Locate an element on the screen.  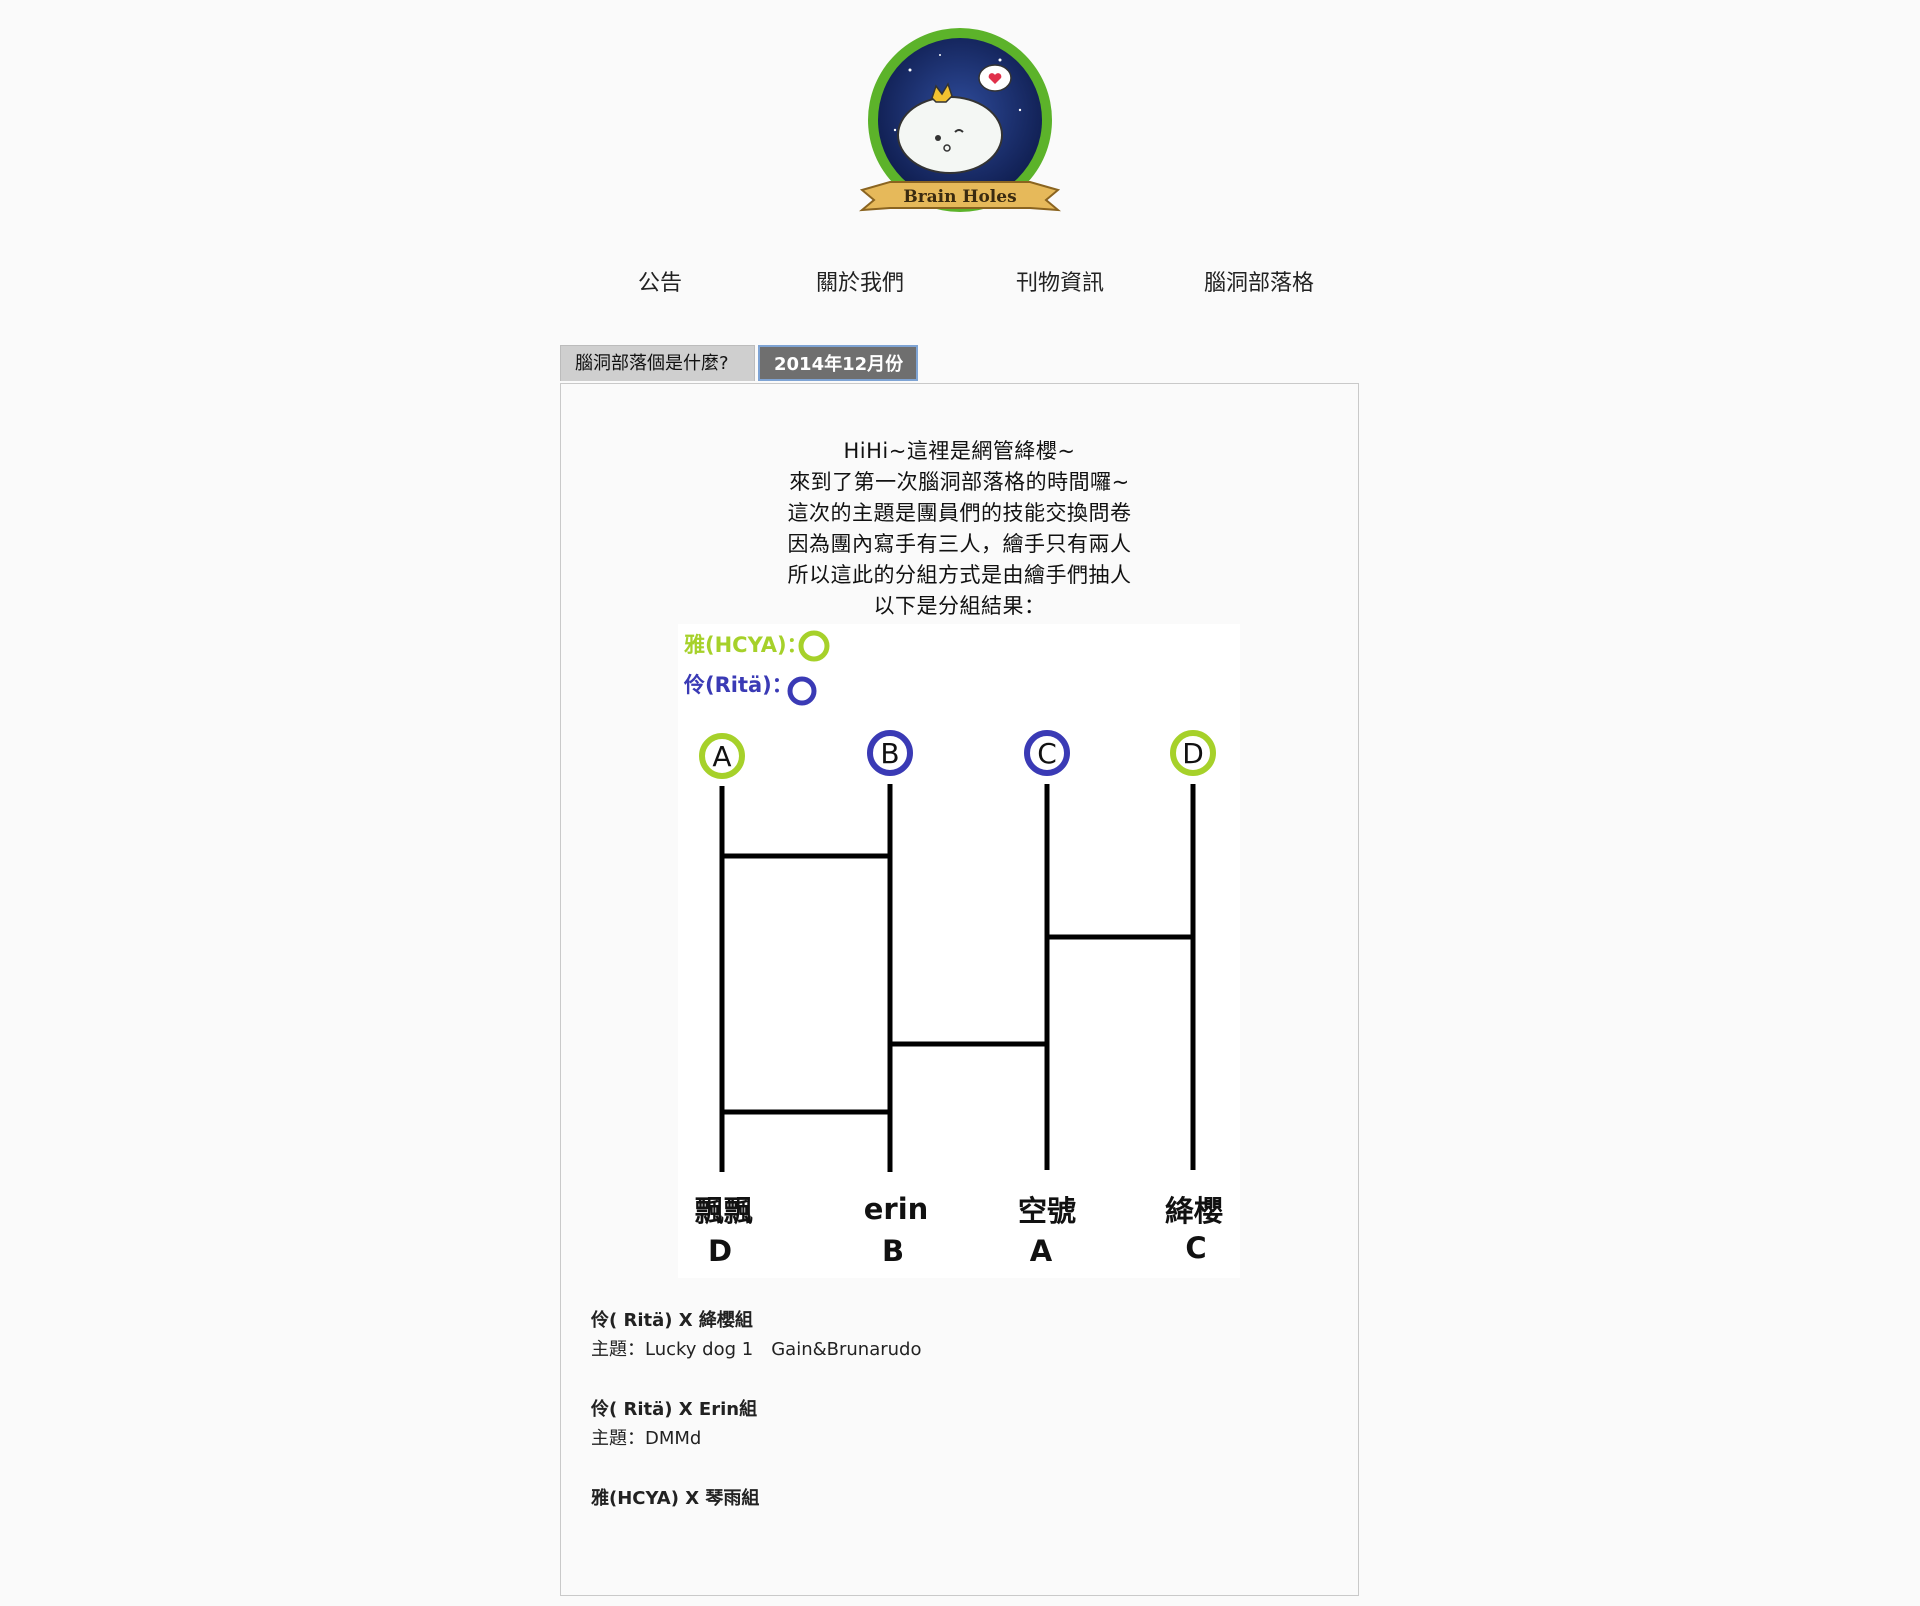
top-letter-b: B is located at coordinates (889, 753).